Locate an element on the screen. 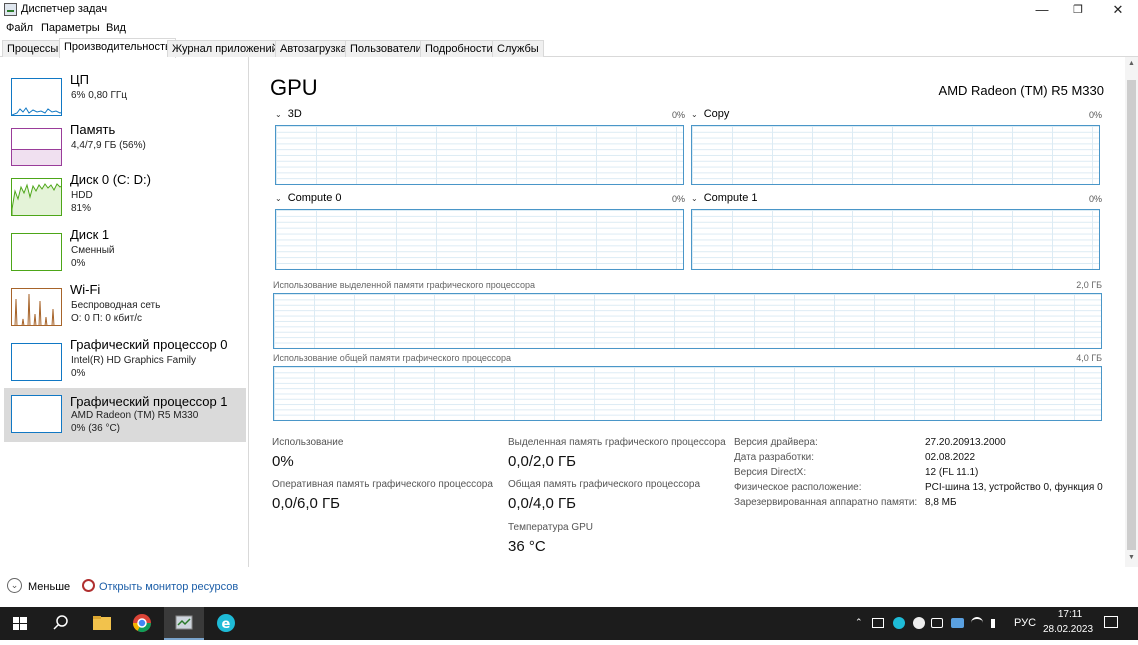  tray-app-icon is located at coordinates (878, 623).